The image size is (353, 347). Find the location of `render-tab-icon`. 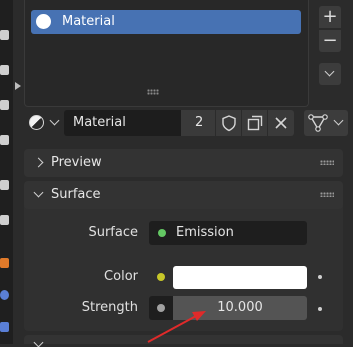

render-tab-icon is located at coordinates (4, 35).